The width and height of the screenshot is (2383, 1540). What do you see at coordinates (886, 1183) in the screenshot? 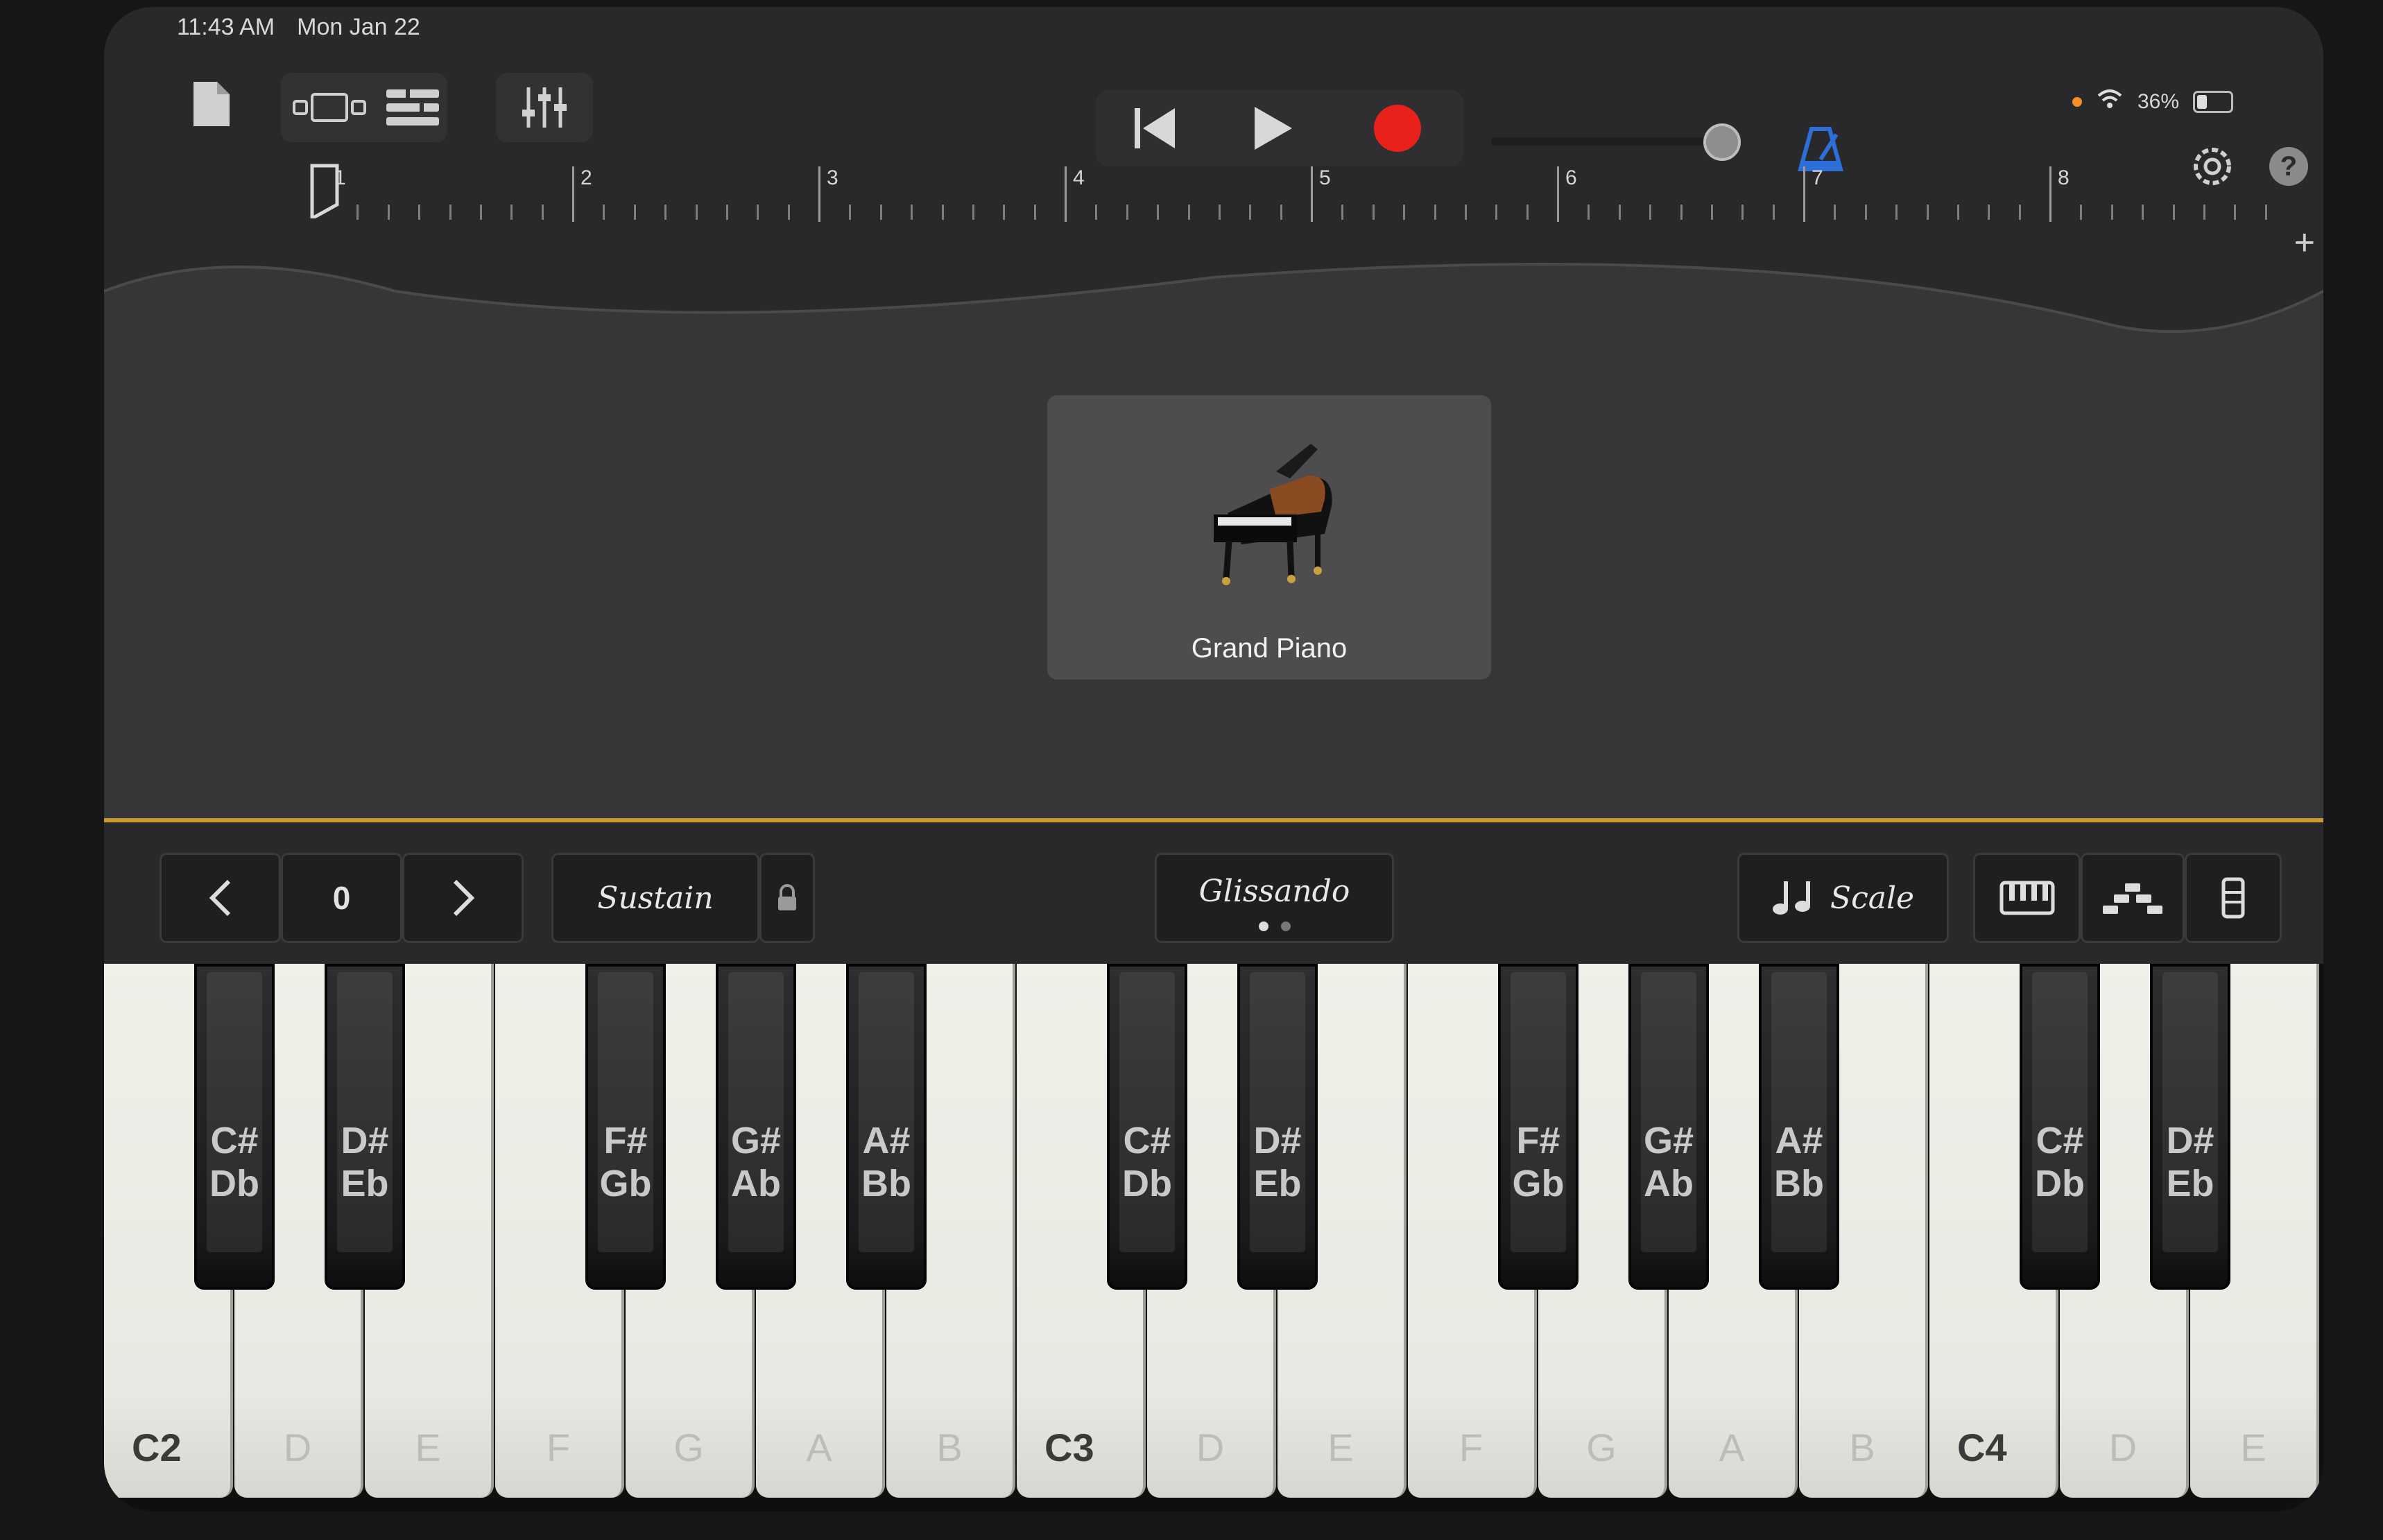
I see `black-key-flat-label: Bb` at bounding box center [886, 1183].